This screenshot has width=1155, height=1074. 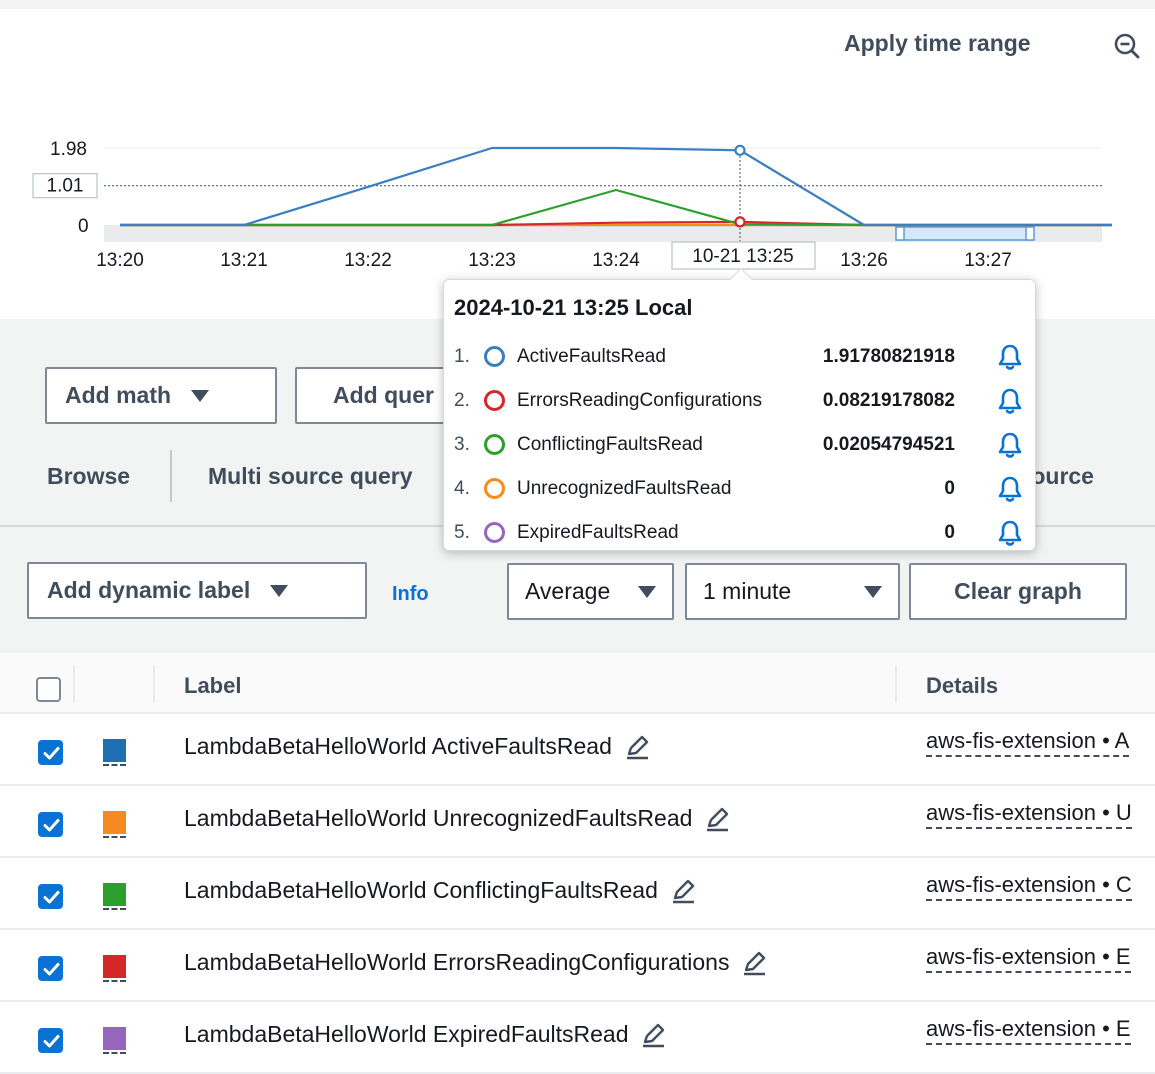 I want to click on range-selector-handle-right, so click(x=1030, y=233).